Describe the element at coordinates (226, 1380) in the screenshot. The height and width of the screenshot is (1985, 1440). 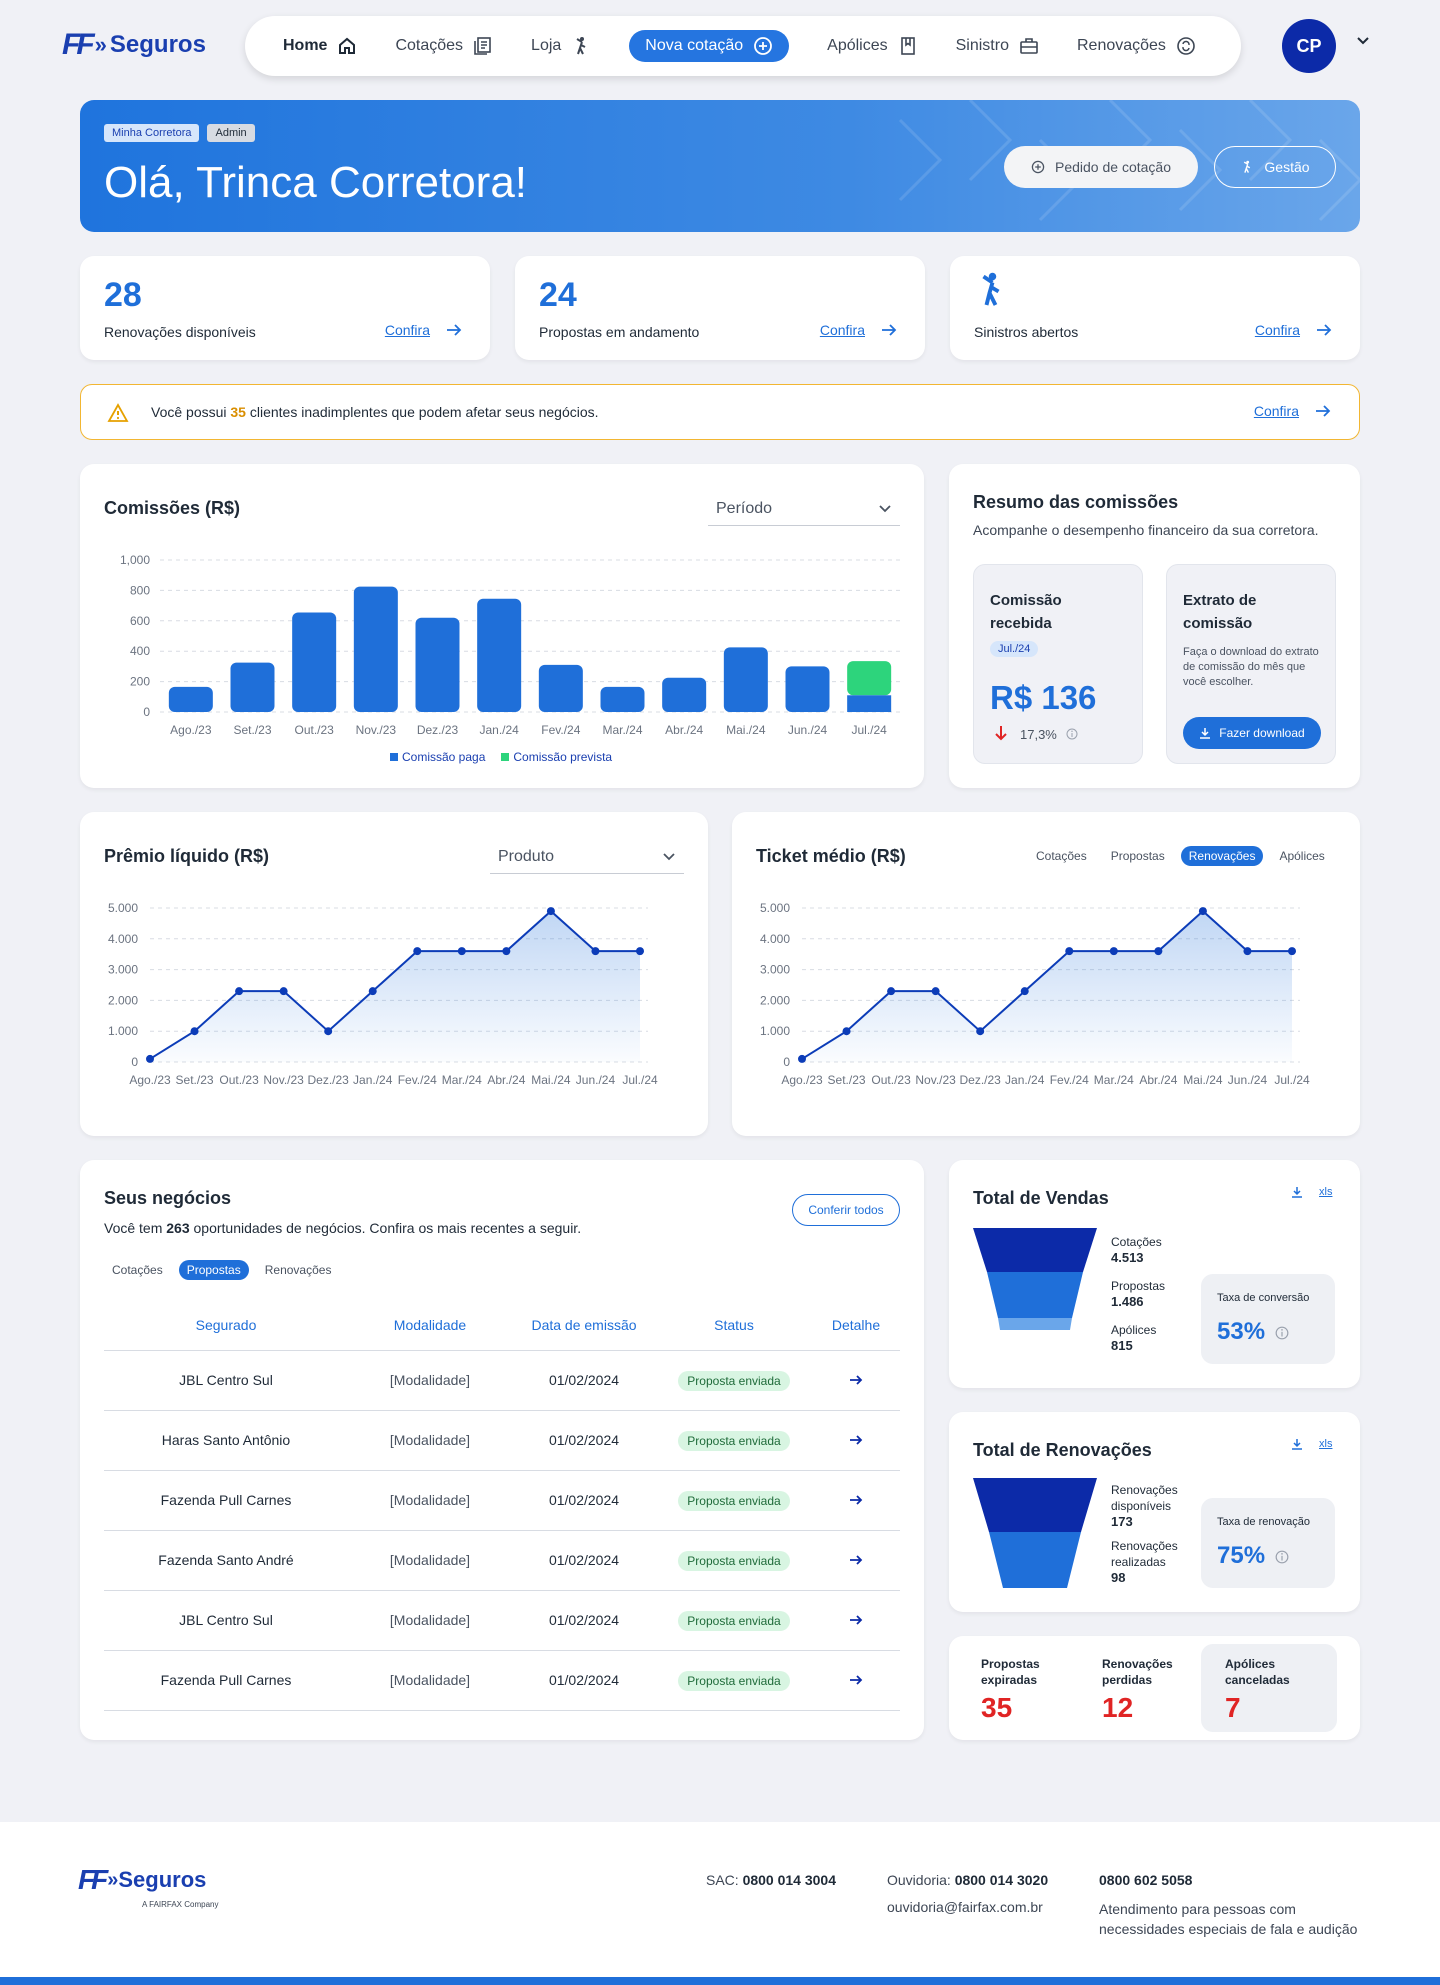
I see `cell-segurado: JBL Centro Sul` at that location.